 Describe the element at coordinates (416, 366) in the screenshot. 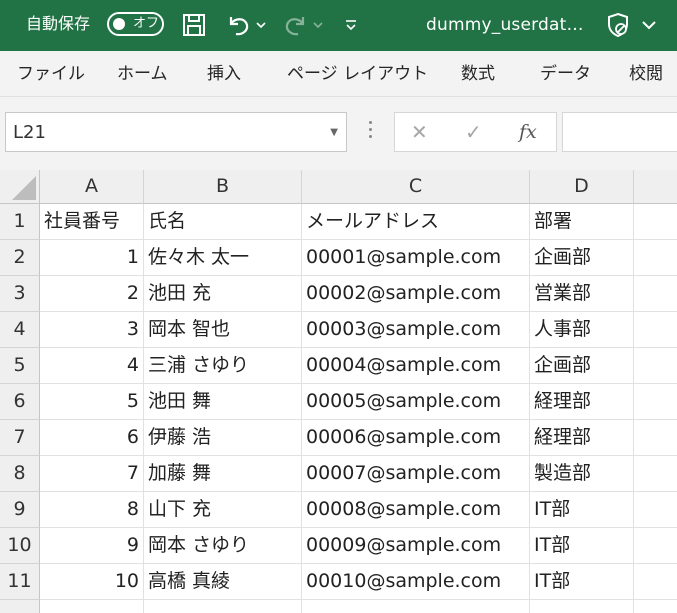

I see `cell: 00004@sample.com` at that location.